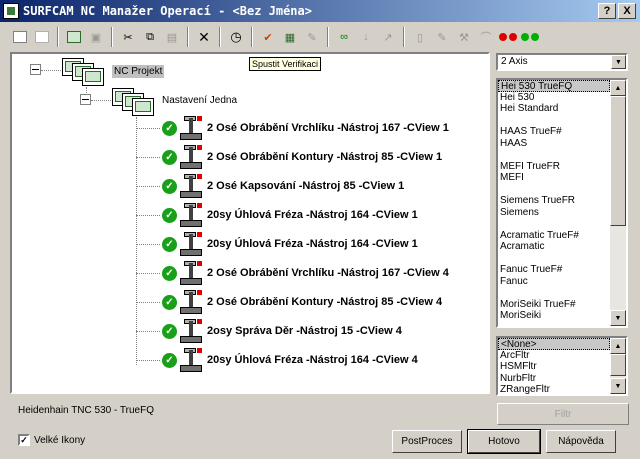  Describe the element at coordinates (486, 37) in the screenshot. I see `paint-icon: ⌒` at that location.